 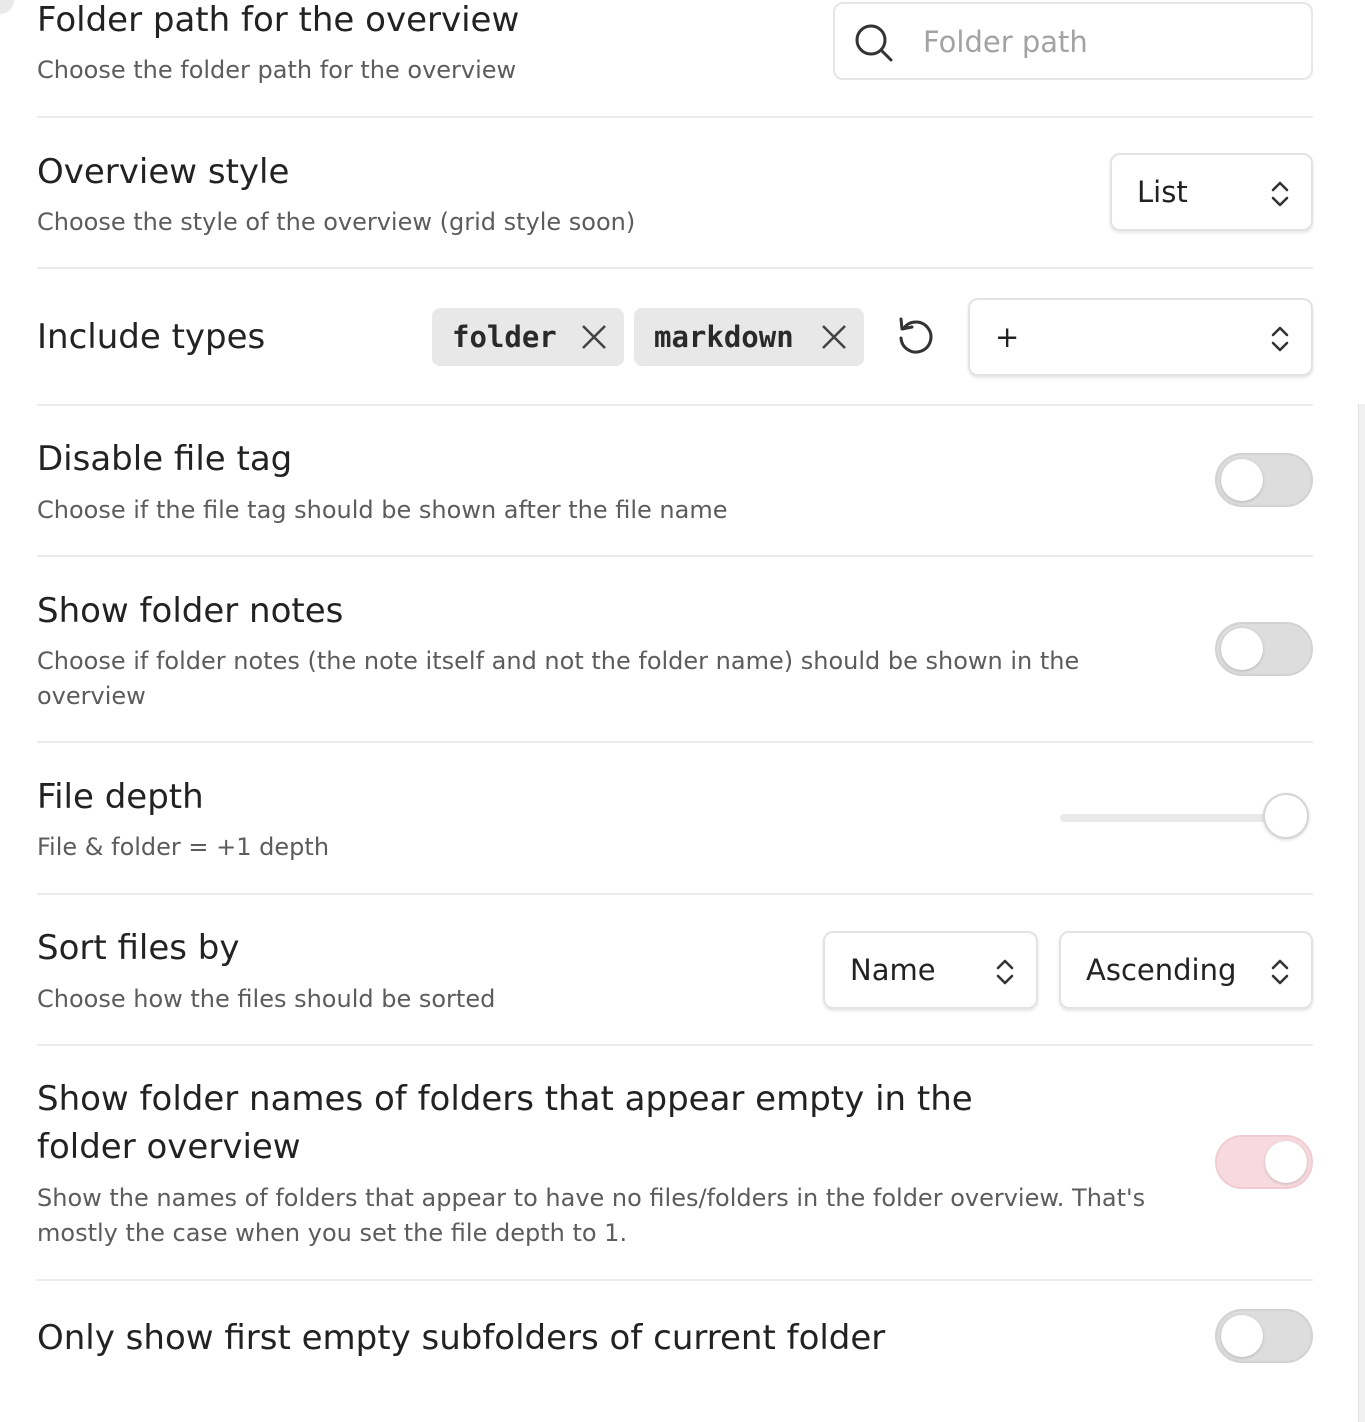 What do you see at coordinates (183, 847) in the screenshot?
I see `setting-description: File & folder = +1 depth` at bounding box center [183, 847].